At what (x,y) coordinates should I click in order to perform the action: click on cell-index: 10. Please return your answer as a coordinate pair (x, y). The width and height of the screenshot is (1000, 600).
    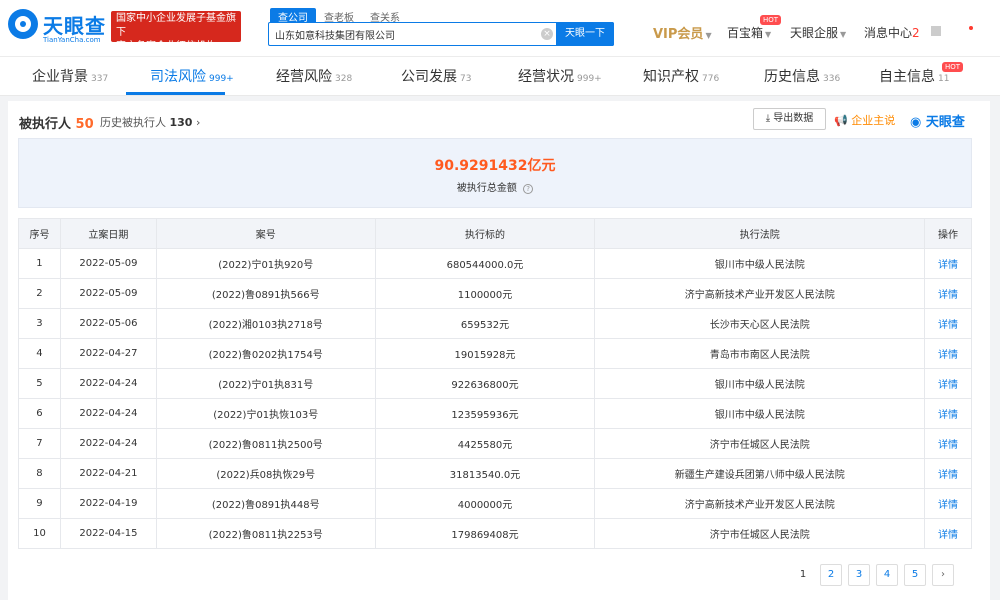
    Looking at the image, I should click on (39, 533).